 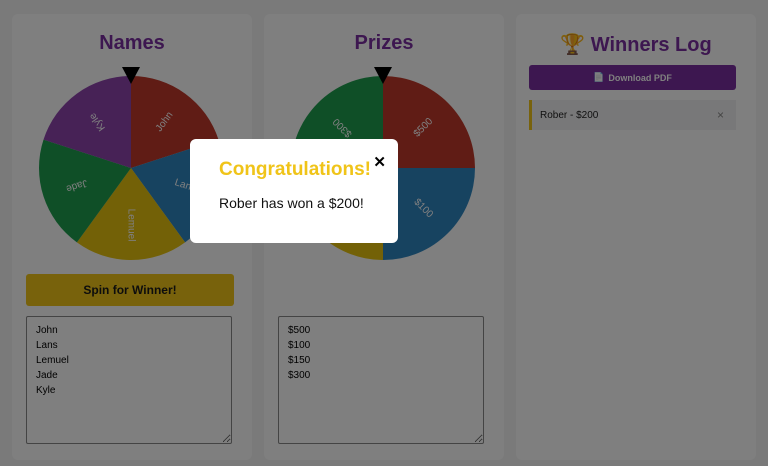 I want to click on congratulations-modal: Congratulations! Rober has won a $200! ✕, so click(x=294, y=191).